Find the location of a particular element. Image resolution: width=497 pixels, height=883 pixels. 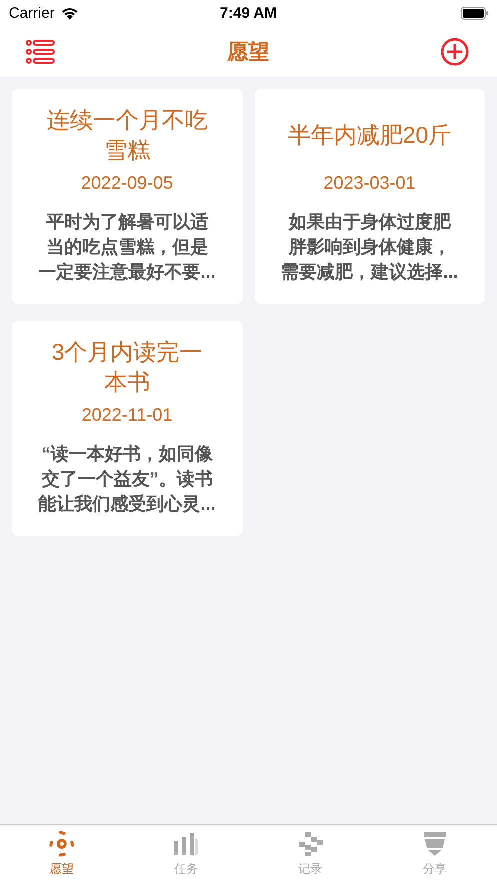

tab-item: 分享 is located at coordinates (434, 854).